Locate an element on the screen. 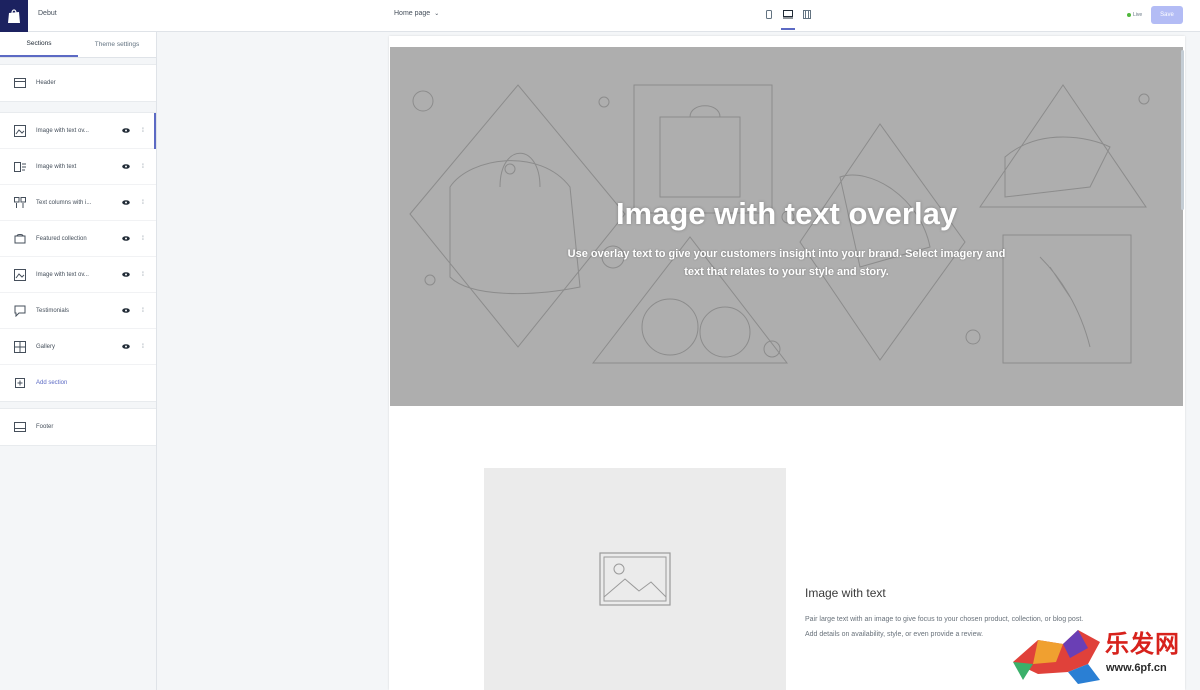 This screenshot has height=690, width=1200. footer-icon is located at coordinates (20, 427).